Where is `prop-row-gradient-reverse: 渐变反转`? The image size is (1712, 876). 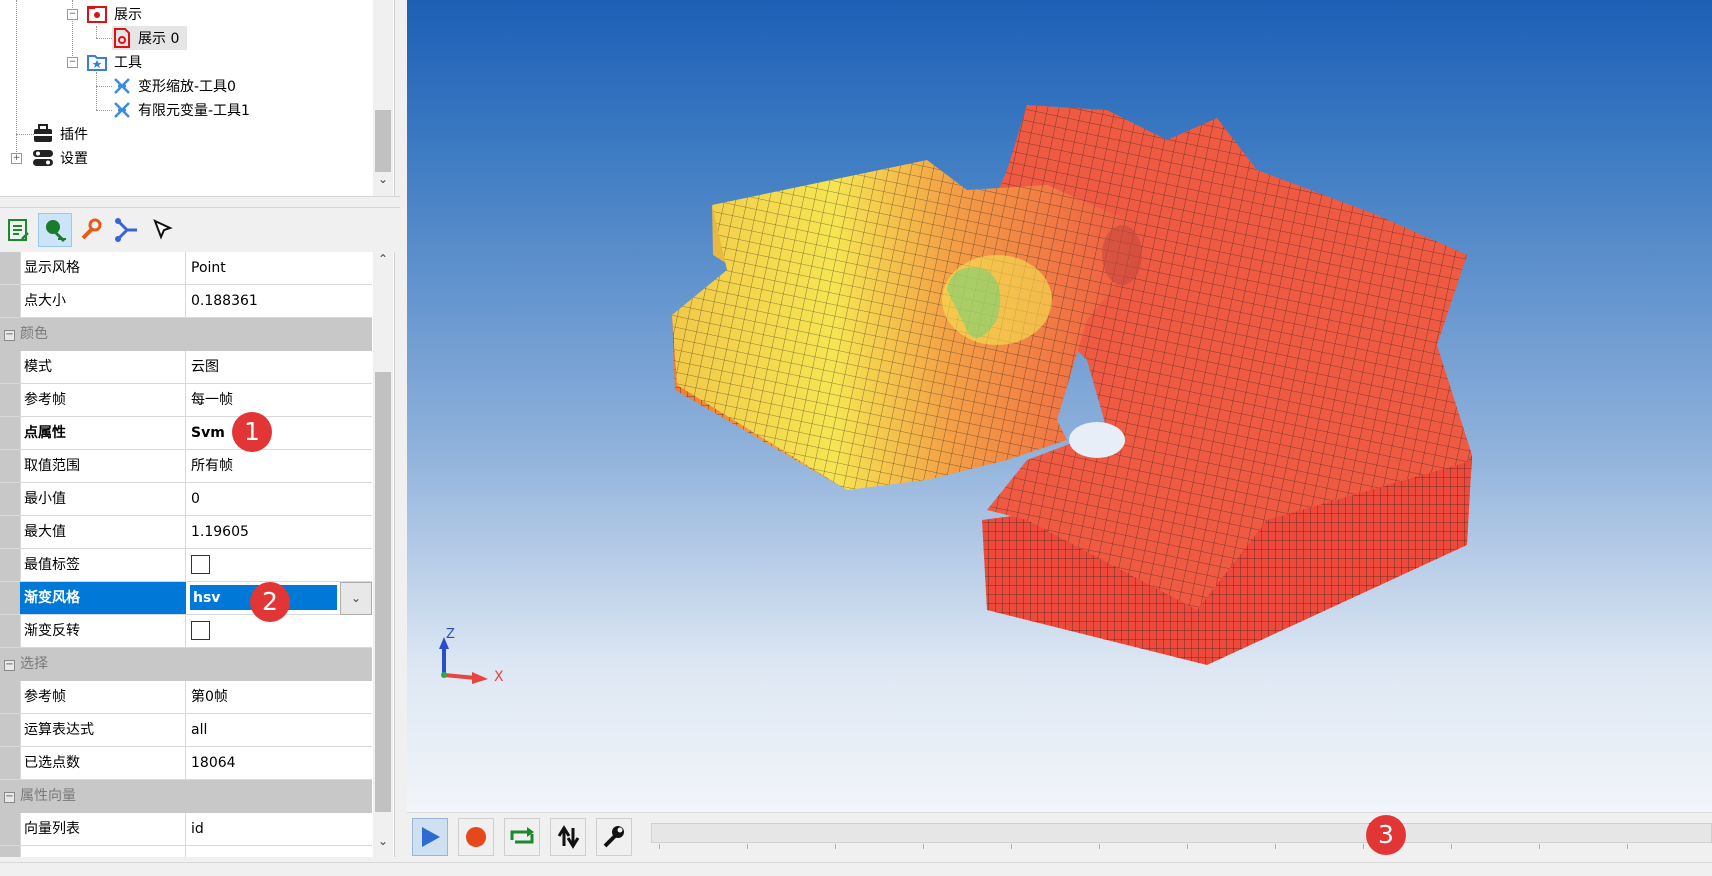 prop-row-gradient-reverse: 渐变反转 is located at coordinates (186, 631).